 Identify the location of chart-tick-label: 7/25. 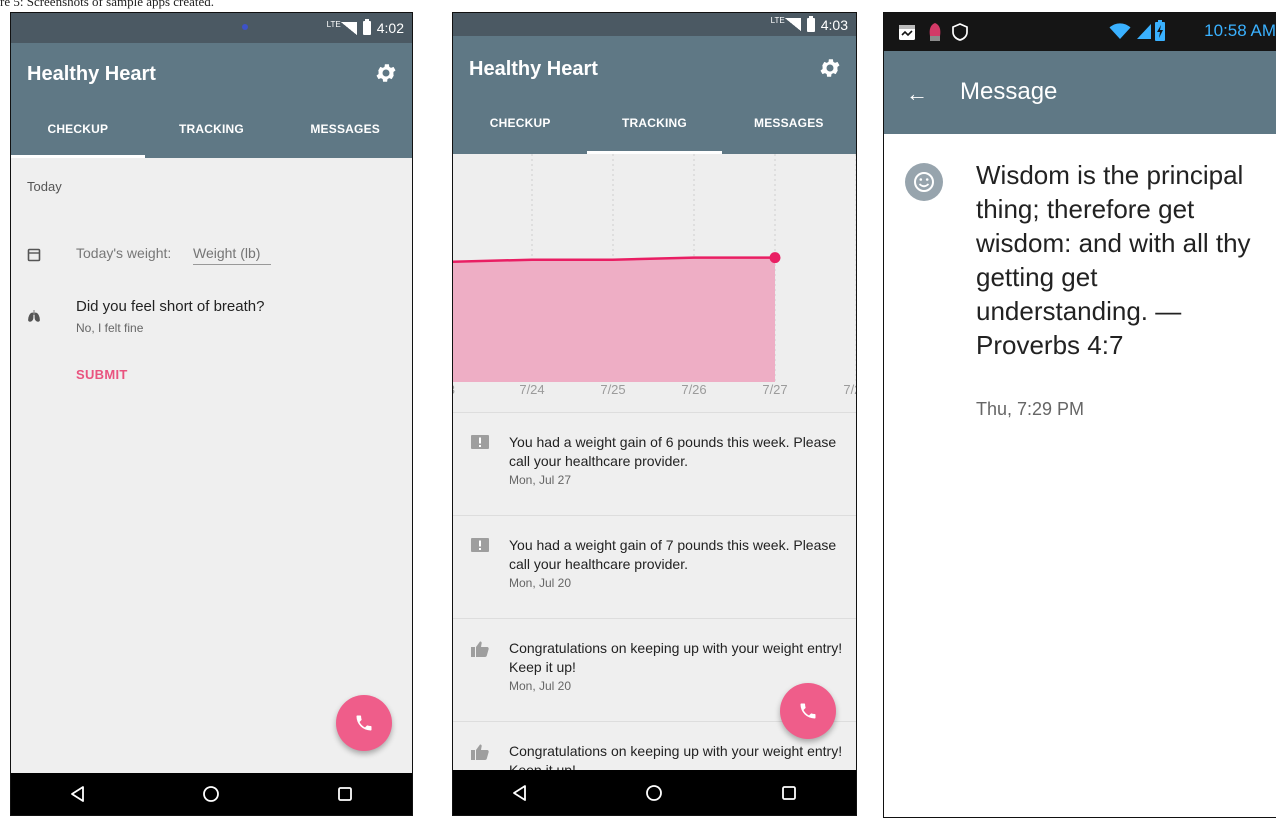
(612, 389).